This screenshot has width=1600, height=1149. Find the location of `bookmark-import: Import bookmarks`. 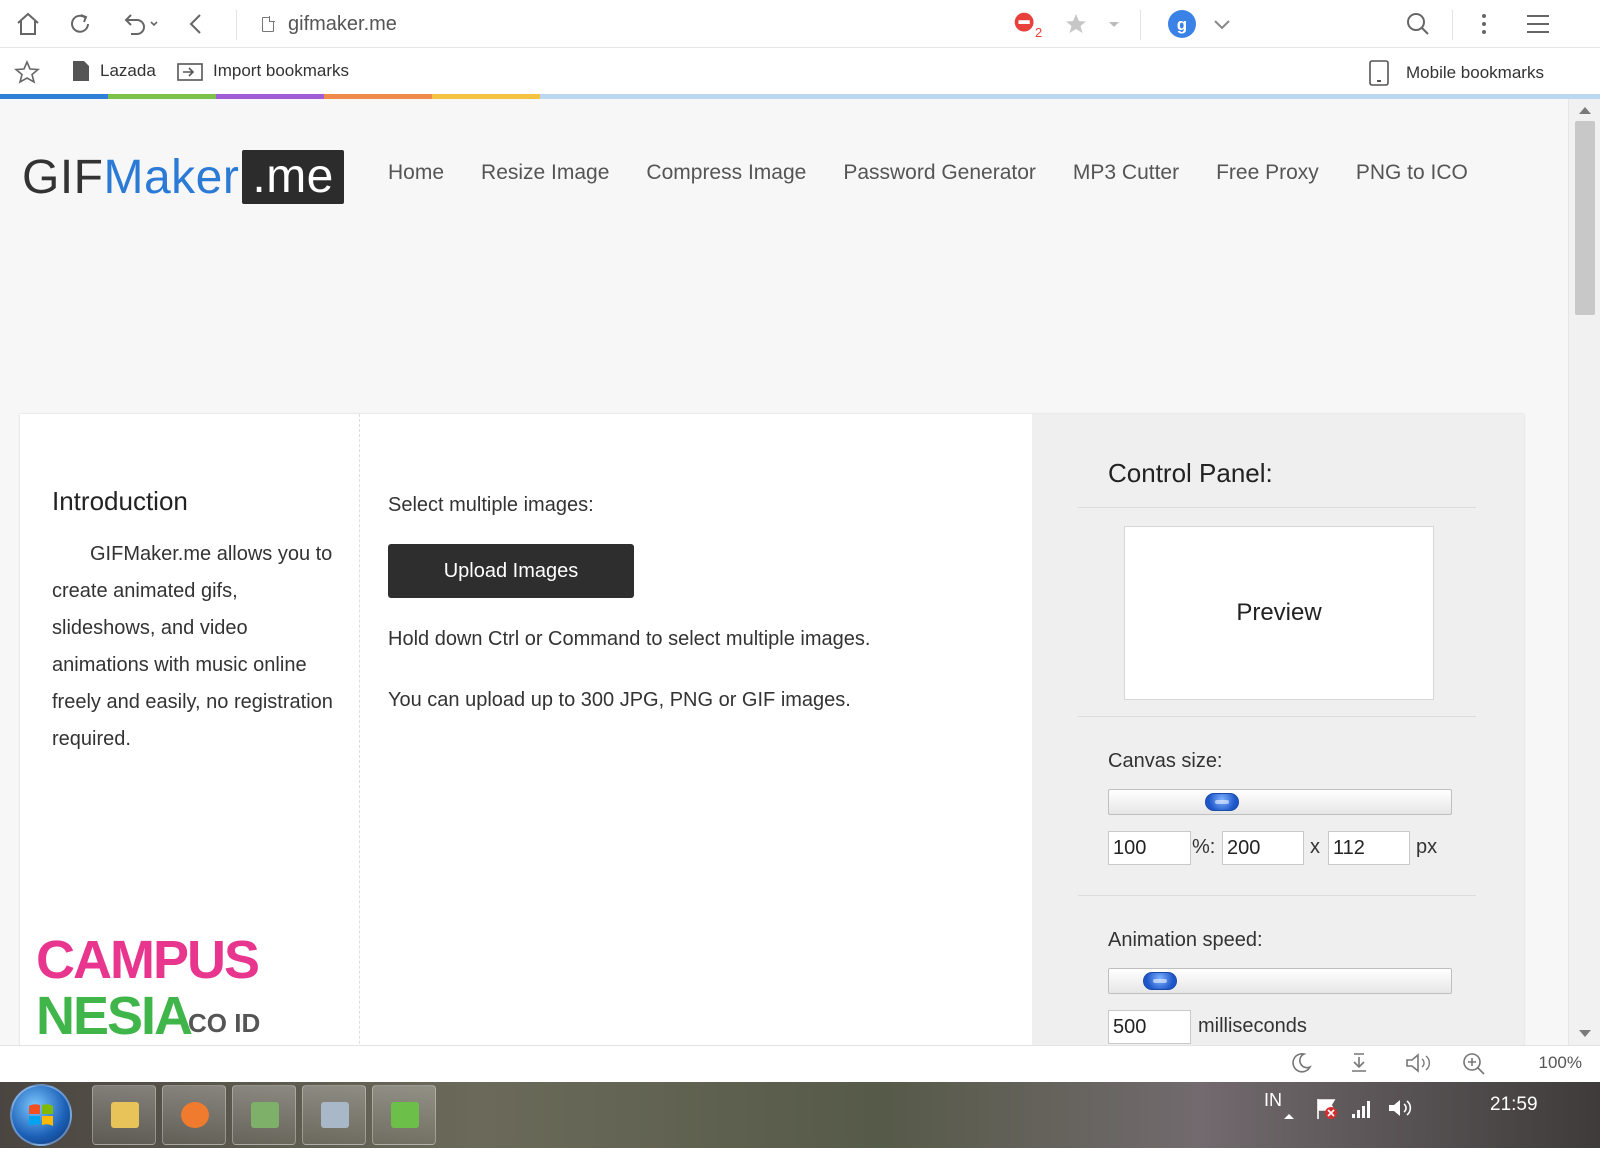

bookmark-import: Import bookmarks is located at coordinates (263, 71).